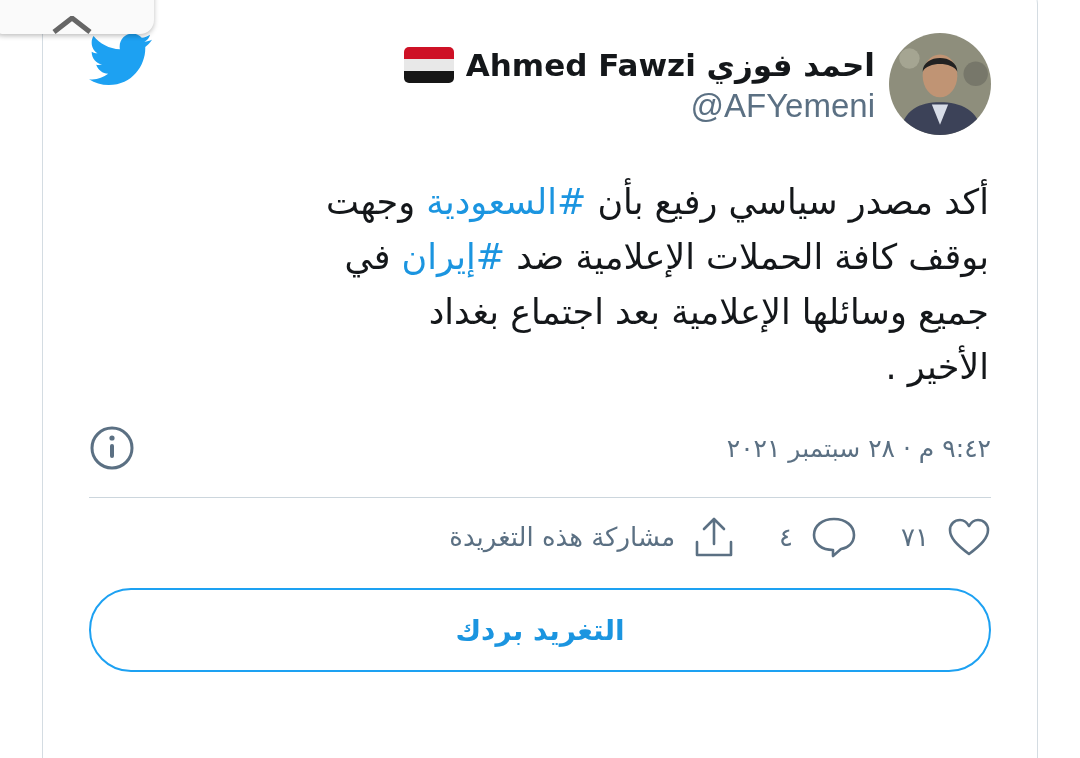 The height and width of the screenshot is (758, 1080). Describe the element at coordinates (428, 65) in the screenshot. I see `flag-icon` at that location.